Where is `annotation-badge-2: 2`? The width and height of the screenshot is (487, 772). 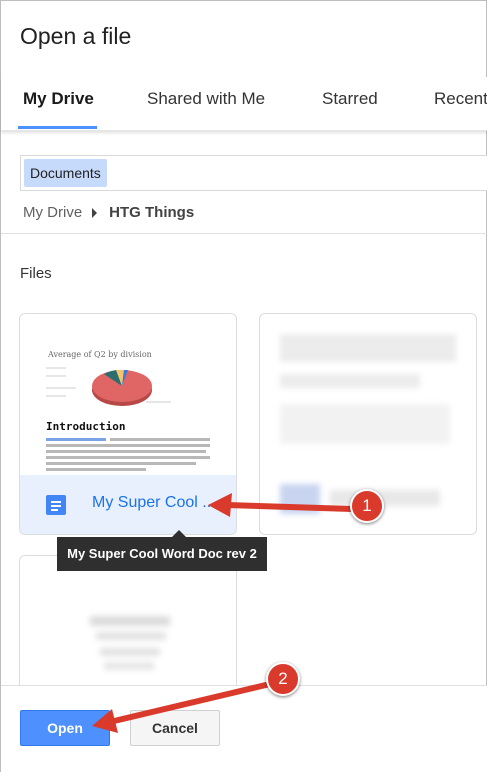
annotation-badge-2: 2 is located at coordinates (283, 679).